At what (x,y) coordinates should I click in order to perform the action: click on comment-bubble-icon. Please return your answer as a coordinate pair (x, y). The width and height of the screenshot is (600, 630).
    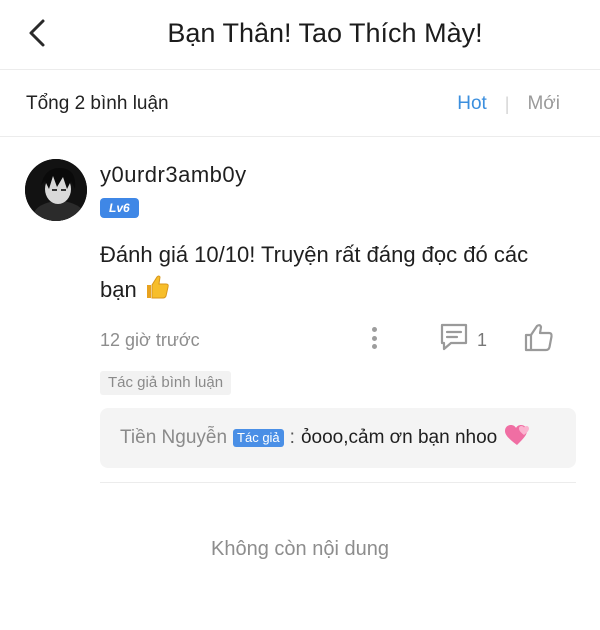
    Looking at the image, I should click on (454, 337).